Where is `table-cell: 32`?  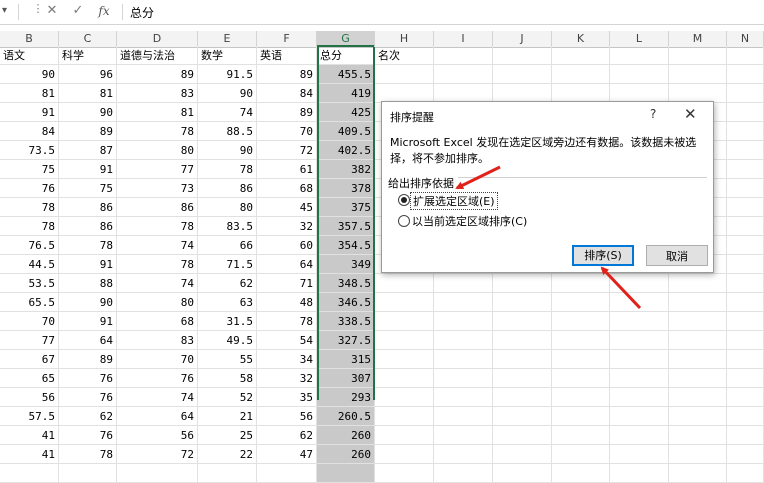
table-cell: 32 is located at coordinates (287, 378).